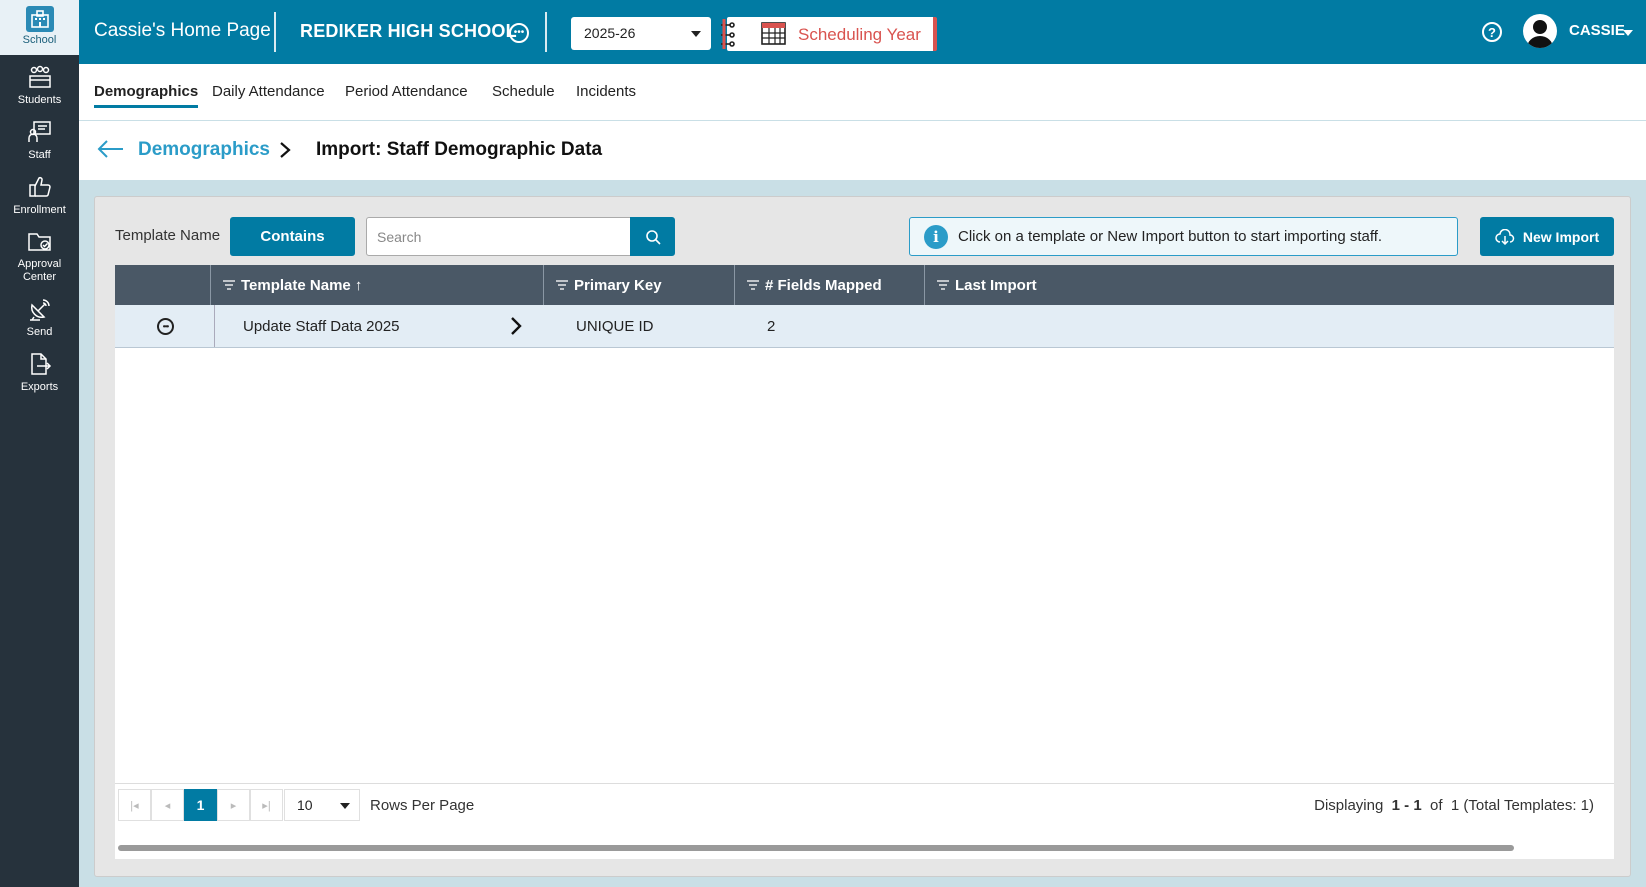 The height and width of the screenshot is (887, 1646). What do you see at coordinates (523, 91) in the screenshot?
I see `tab-schedule: Schedule` at bounding box center [523, 91].